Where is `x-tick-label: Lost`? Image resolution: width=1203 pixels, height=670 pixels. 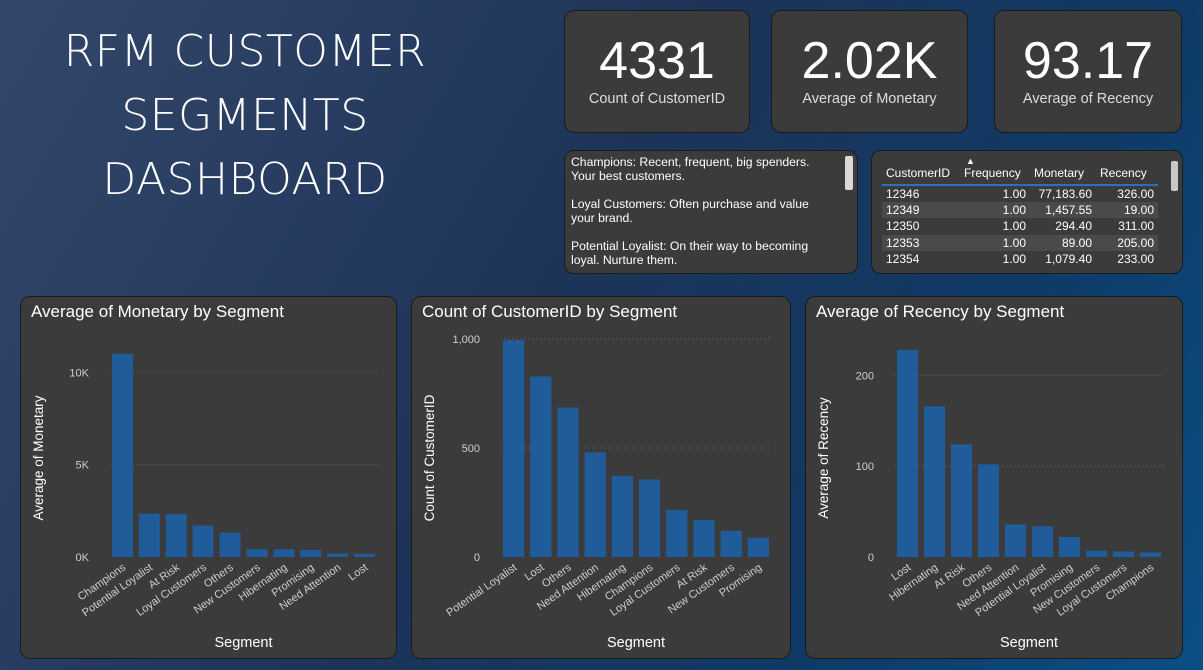
x-tick-label: Lost is located at coordinates (358, 573).